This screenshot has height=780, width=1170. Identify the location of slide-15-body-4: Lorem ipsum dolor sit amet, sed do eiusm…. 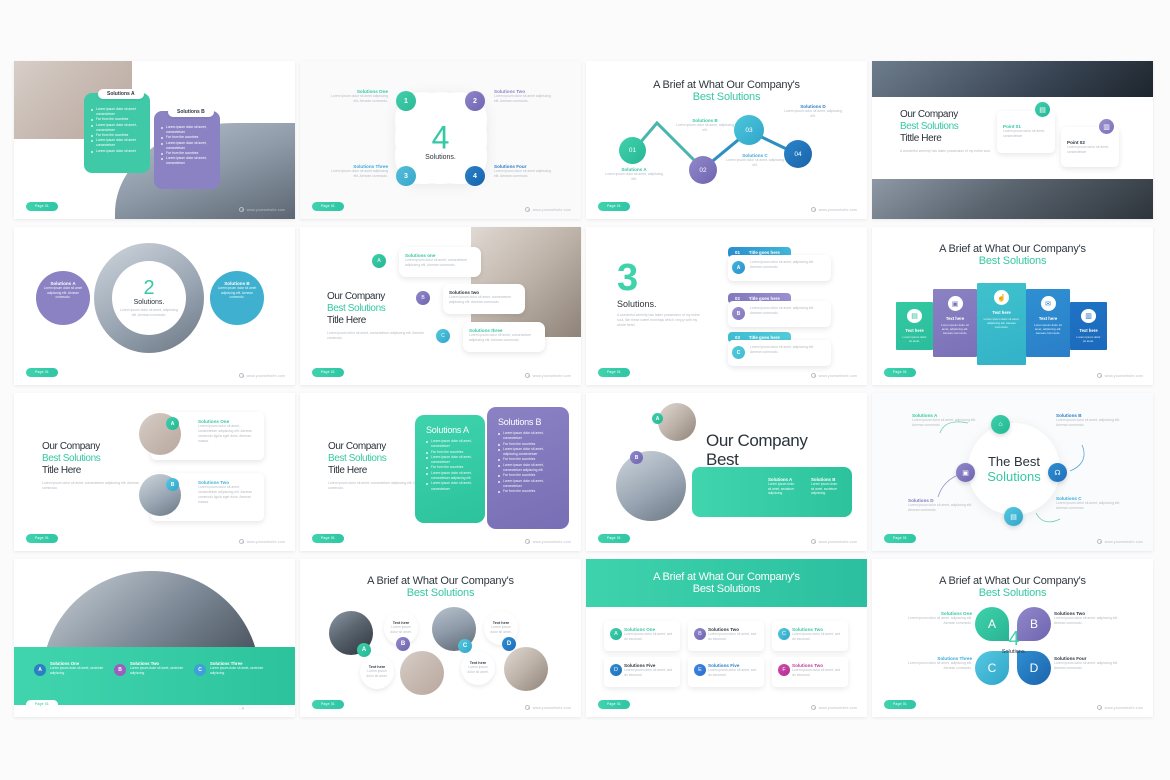
(648, 672).